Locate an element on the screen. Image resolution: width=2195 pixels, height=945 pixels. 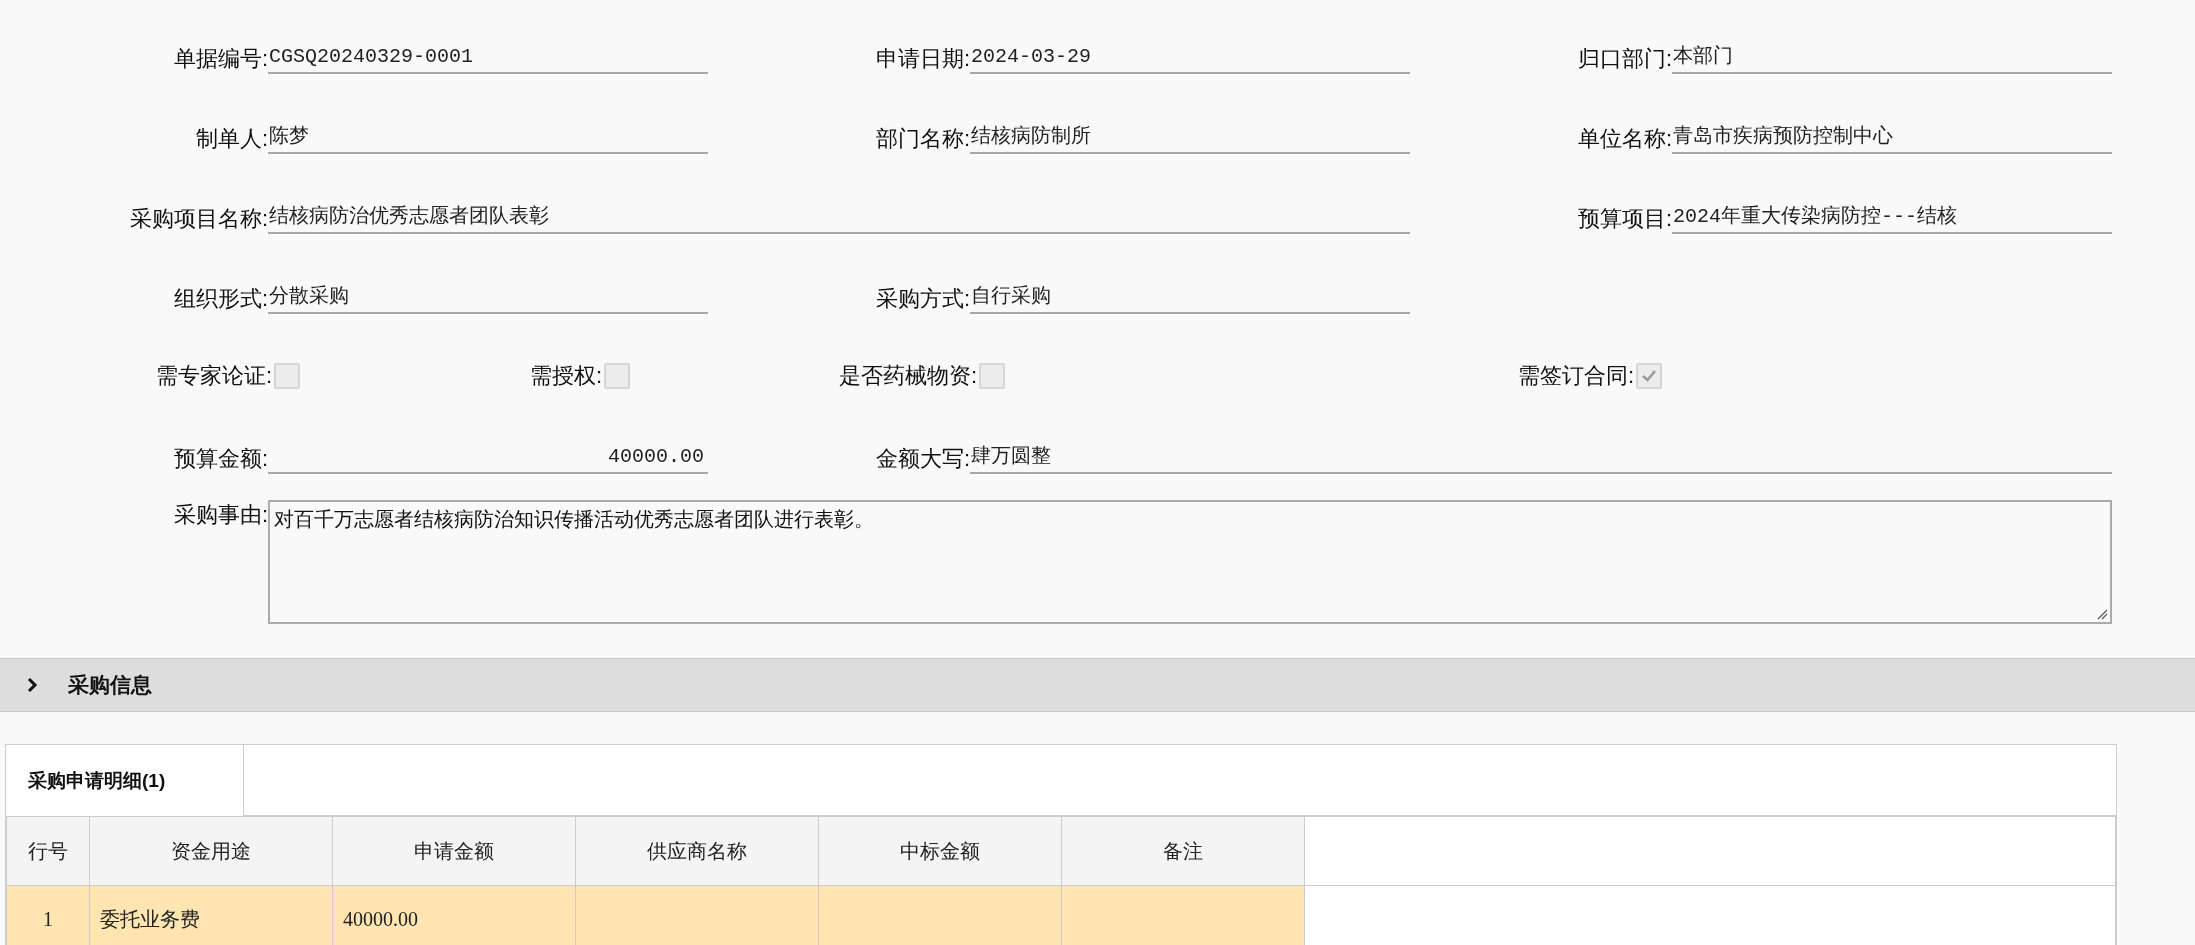
field-label: 采购事由: is located at coordinates (220, 515).